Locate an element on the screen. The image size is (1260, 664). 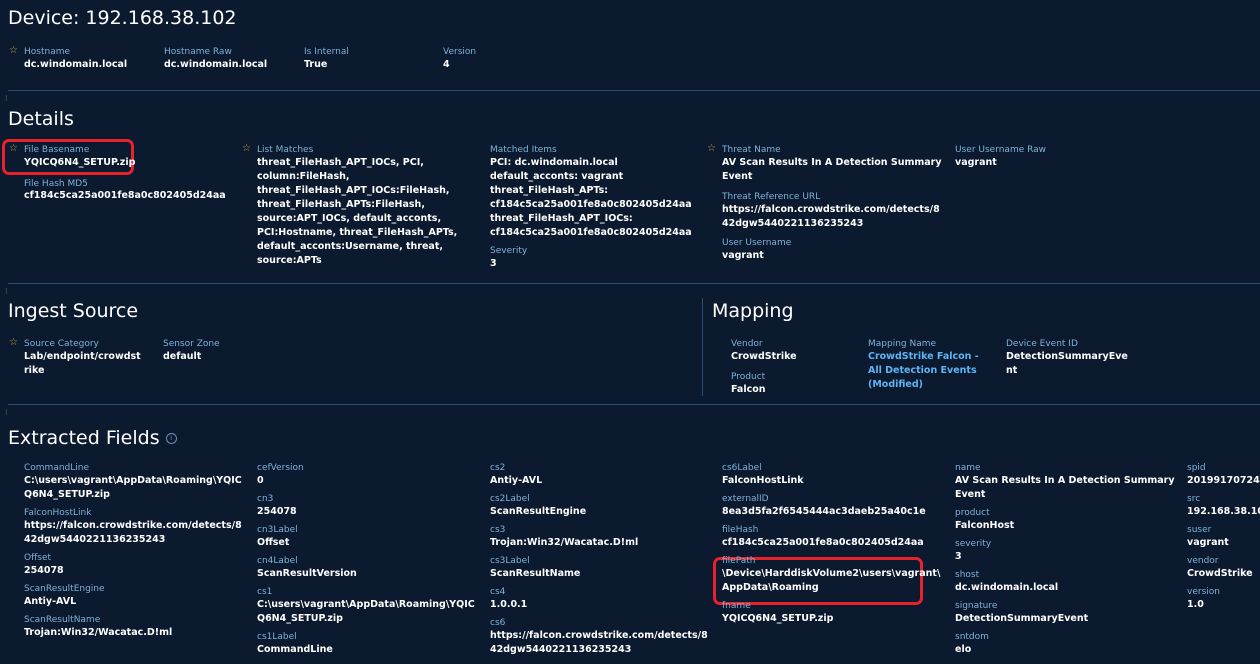
mapping-name-line: CrowdStrike Falcon - is located at coordinates (928, 357).